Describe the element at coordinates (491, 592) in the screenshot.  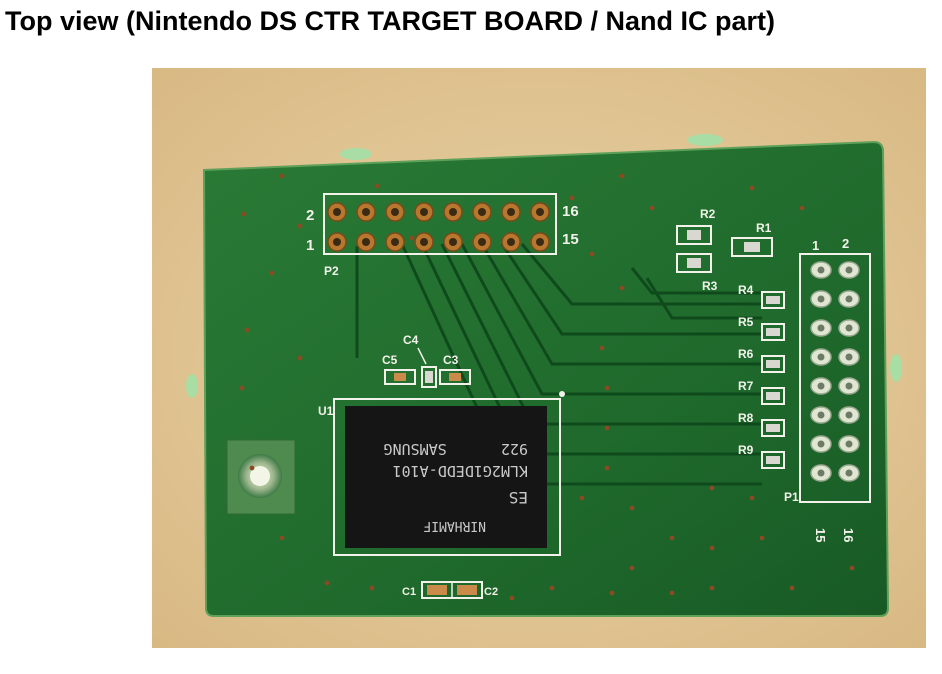
I see `c2-label: C2` at that location.